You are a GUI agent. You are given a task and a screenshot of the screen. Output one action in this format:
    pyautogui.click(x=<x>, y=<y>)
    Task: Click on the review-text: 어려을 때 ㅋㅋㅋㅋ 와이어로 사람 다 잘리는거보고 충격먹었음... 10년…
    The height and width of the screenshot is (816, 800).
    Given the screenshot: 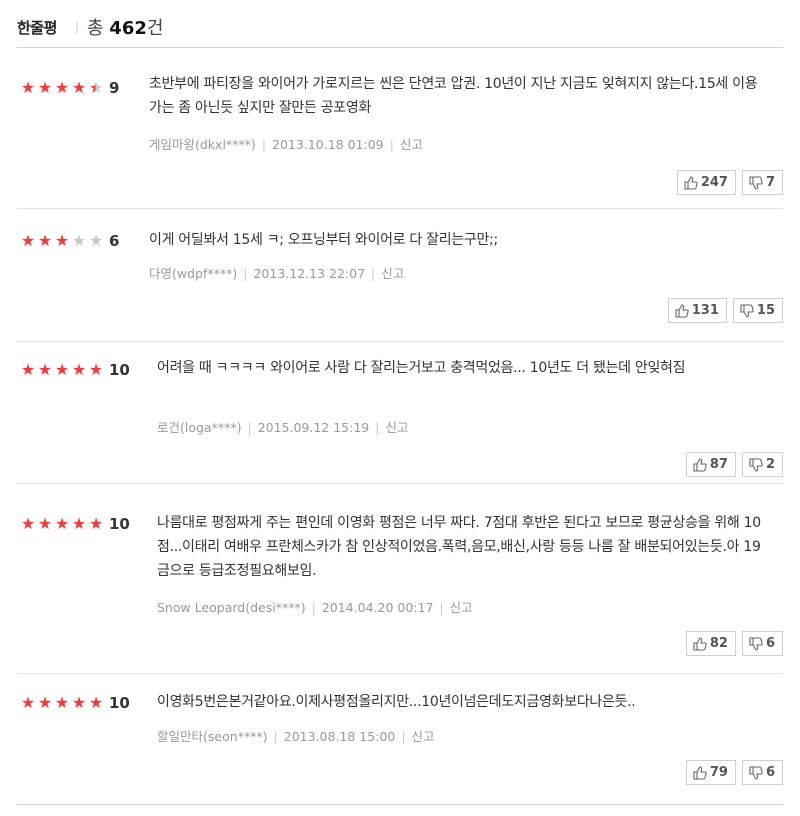 What is the action you would take?
    pyautogui.click(x=421, y=368)
    